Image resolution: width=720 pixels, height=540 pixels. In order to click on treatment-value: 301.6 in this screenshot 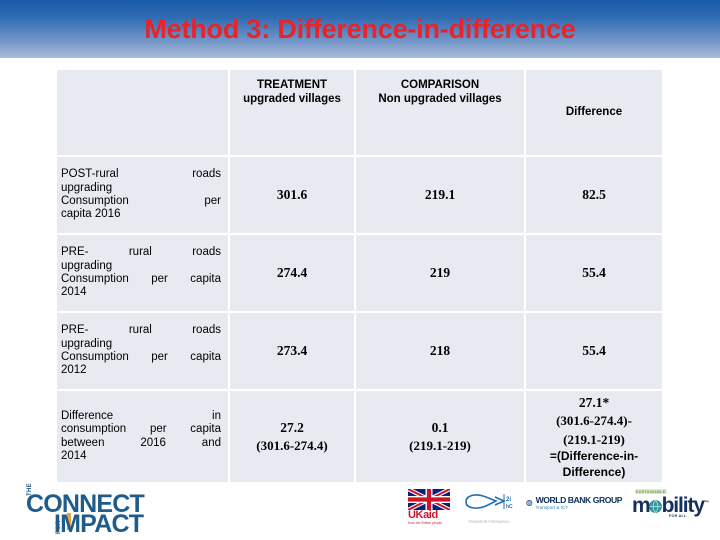, I will do `click(292, 195)`.